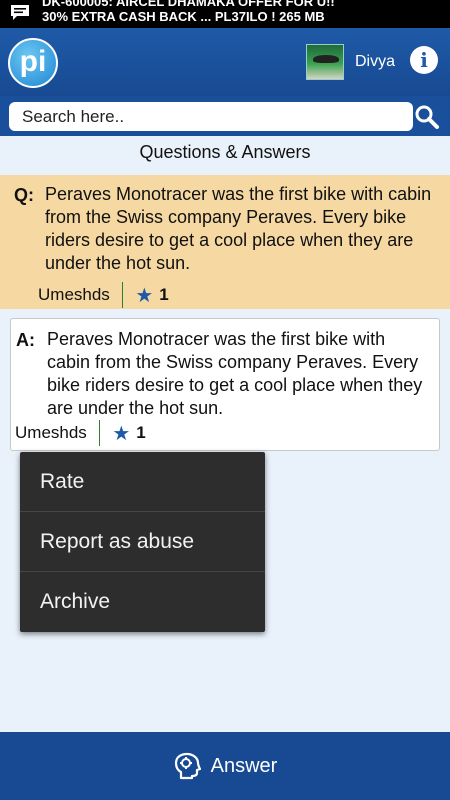 Image resolution: width=450 pixels, height=800 pixels. I want to click on menu-item-rate: Rate, so click(142, 482).